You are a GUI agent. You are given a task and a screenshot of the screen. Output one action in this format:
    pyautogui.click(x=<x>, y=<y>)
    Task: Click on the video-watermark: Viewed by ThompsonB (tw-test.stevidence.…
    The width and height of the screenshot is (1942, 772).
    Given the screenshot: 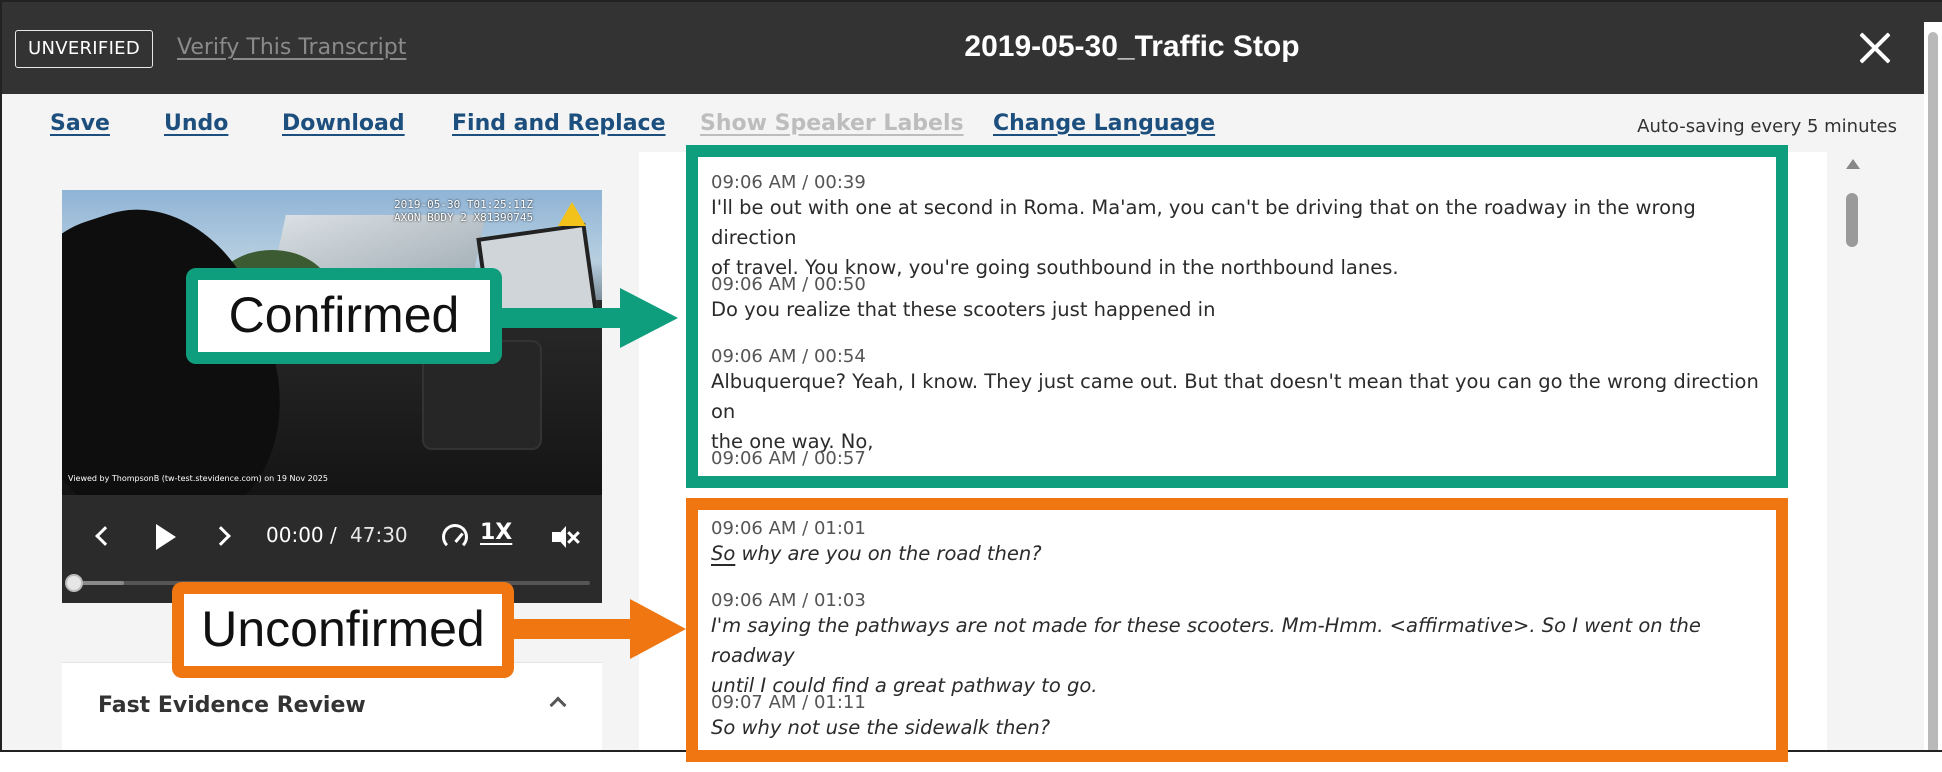 What is the action you would take?
    pyautogui.click(x=198, y=478)
    